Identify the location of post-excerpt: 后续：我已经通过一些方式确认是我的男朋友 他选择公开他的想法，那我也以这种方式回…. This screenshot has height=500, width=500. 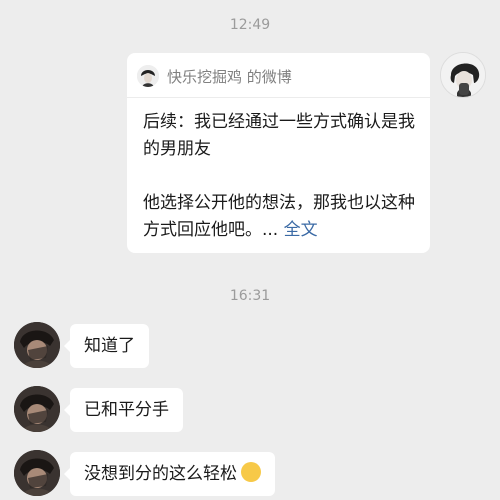
(280, 176).